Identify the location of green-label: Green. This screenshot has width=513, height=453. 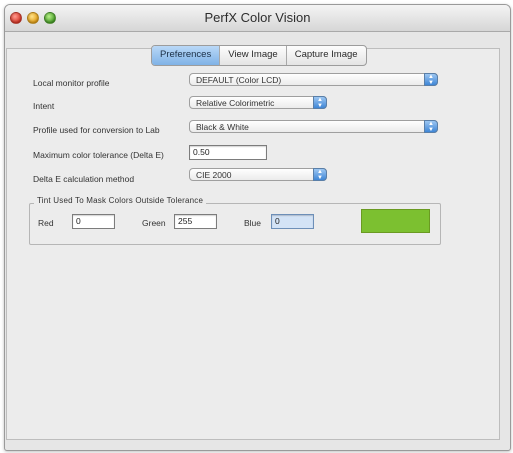
(154, 223).